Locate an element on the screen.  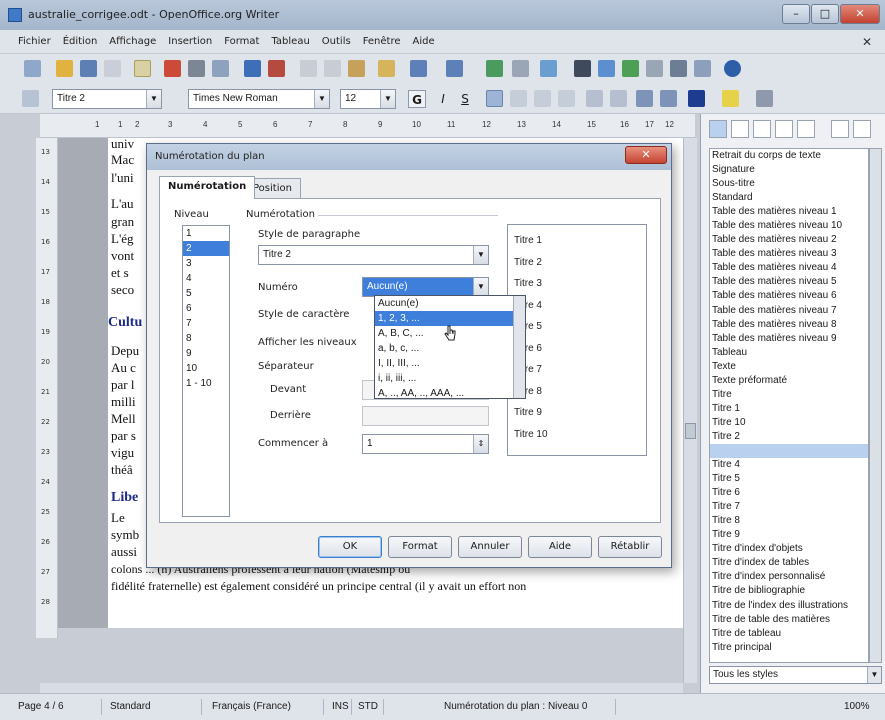
bullets-icon is located at coordinates (618, 98).